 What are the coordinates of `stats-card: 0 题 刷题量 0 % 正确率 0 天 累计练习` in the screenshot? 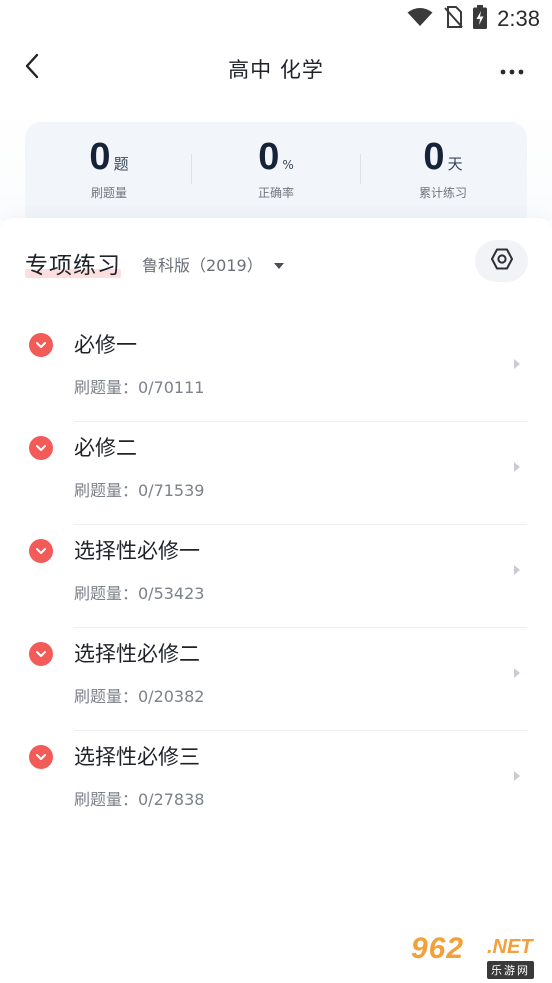 It's located at (276, 177).